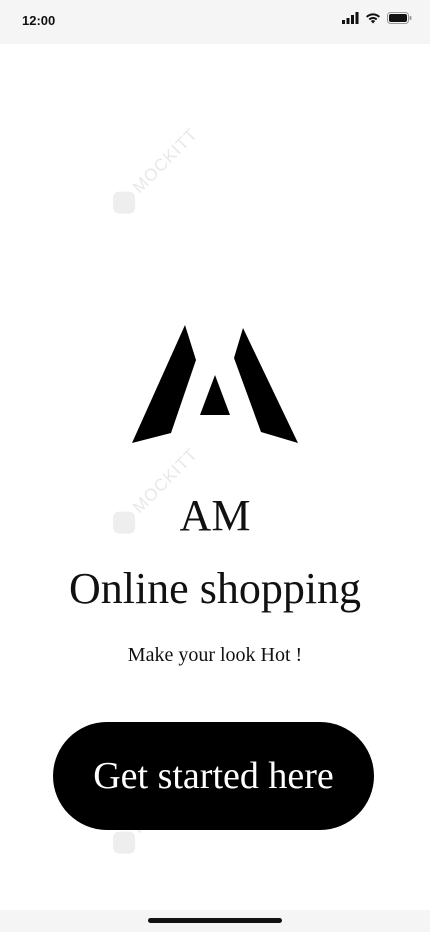 Image resolution: width=430 pixels, height=932 pixels. What do you see at coordinates (215, 384) in the screenshot?
I see `am-logo` at bounding box center [215, 384].